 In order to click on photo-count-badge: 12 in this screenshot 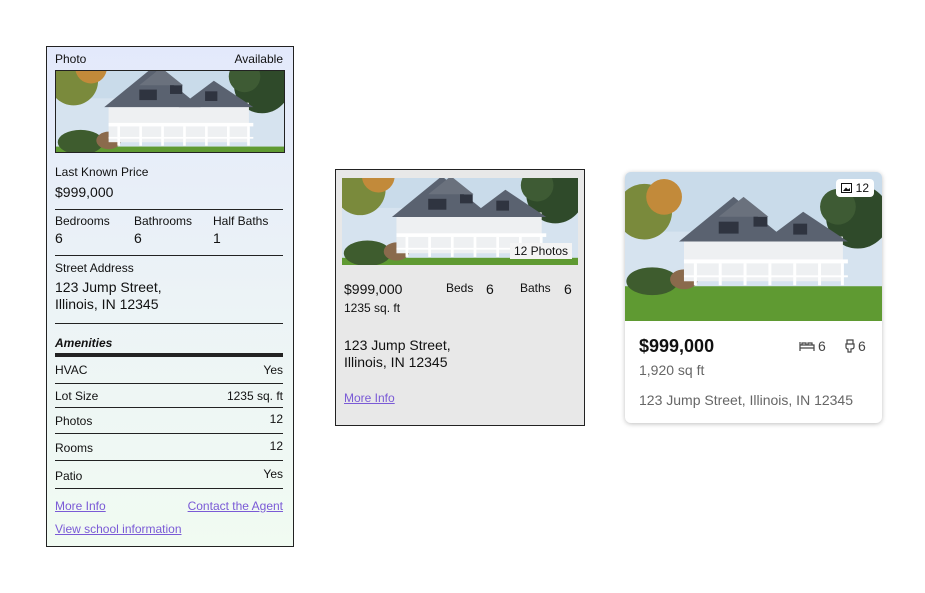, I will do `click(854, 188)`.